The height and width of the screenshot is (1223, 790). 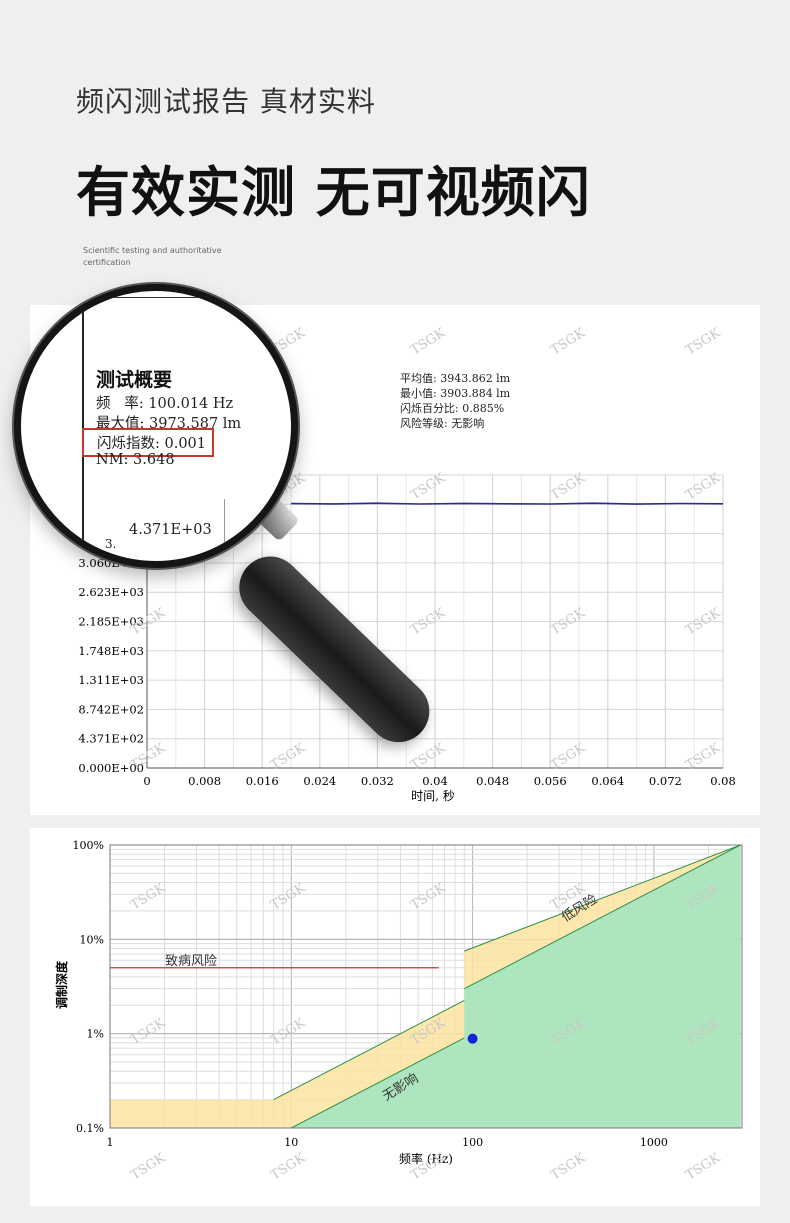 I want to click on risk-x-axis-label: 频率 (Hz), so click(x=426, y=1158).